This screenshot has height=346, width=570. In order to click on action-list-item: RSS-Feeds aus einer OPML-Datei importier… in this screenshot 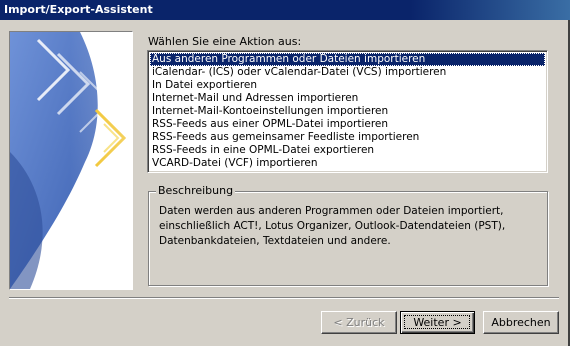, I will do `click(347, 124)`.